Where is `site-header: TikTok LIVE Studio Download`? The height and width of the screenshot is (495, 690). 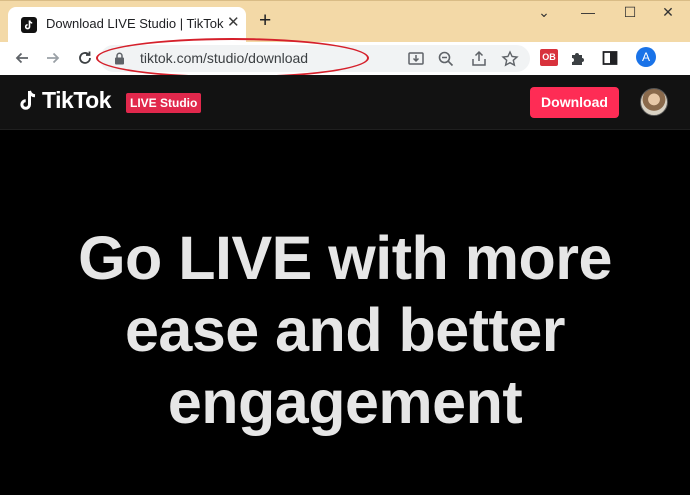 site-header: TikTok LIVE Studio Download is located at coordinates (345, 102).